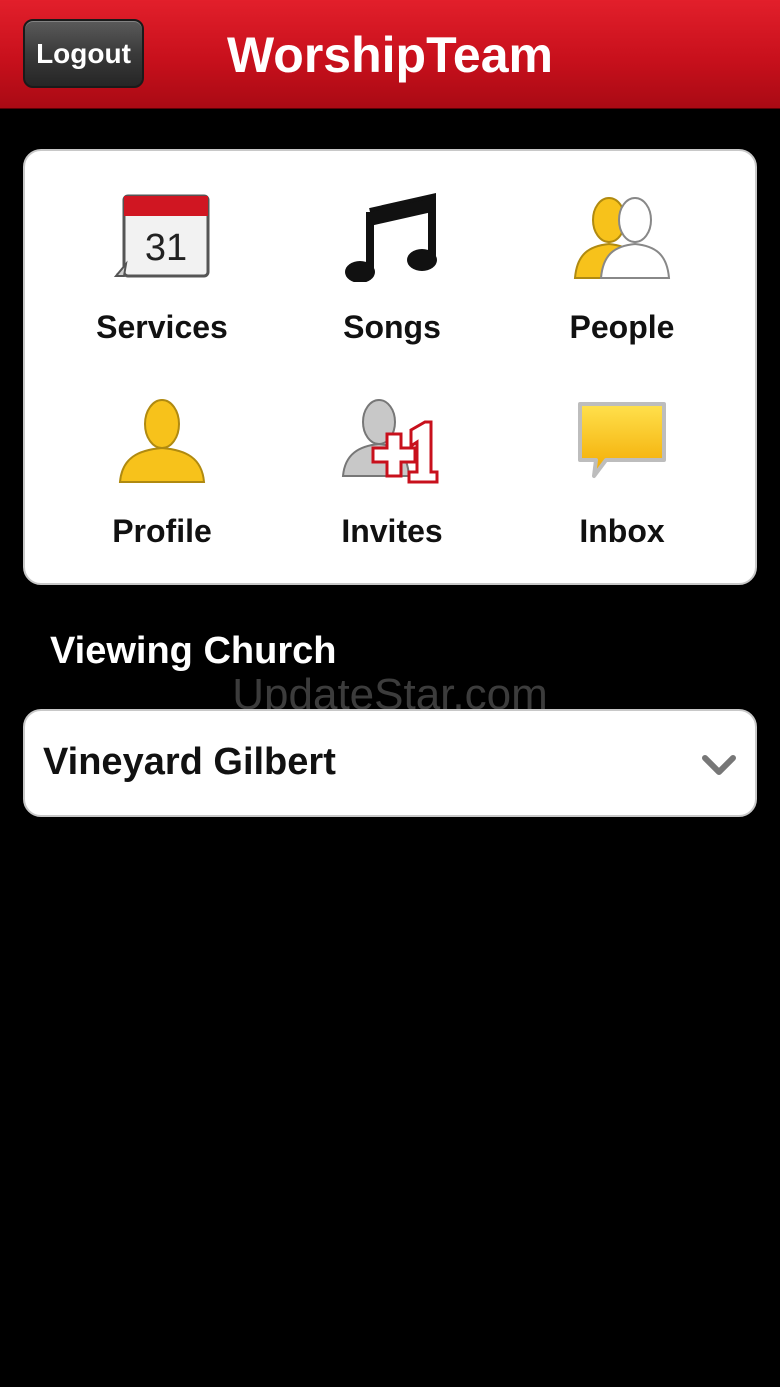  I want to click on menu-item-songs: Songs, so click(392, 259).